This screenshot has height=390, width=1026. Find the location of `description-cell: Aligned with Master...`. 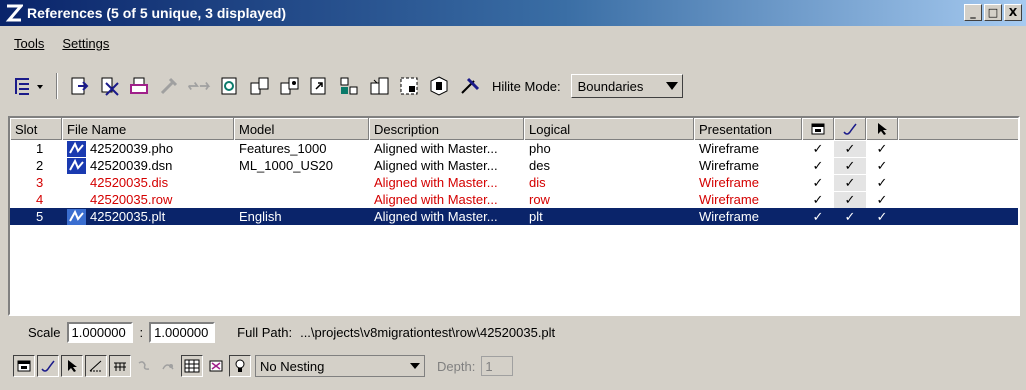

description-cell: Aligned with Master... is located at coordinates (436, 199).